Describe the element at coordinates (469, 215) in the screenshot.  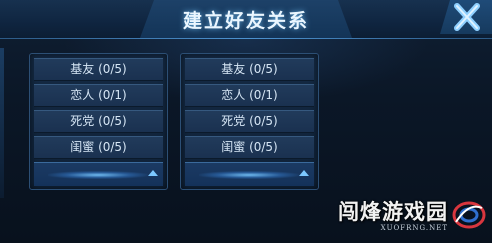
I see `watermark-logo-icon` at that location.